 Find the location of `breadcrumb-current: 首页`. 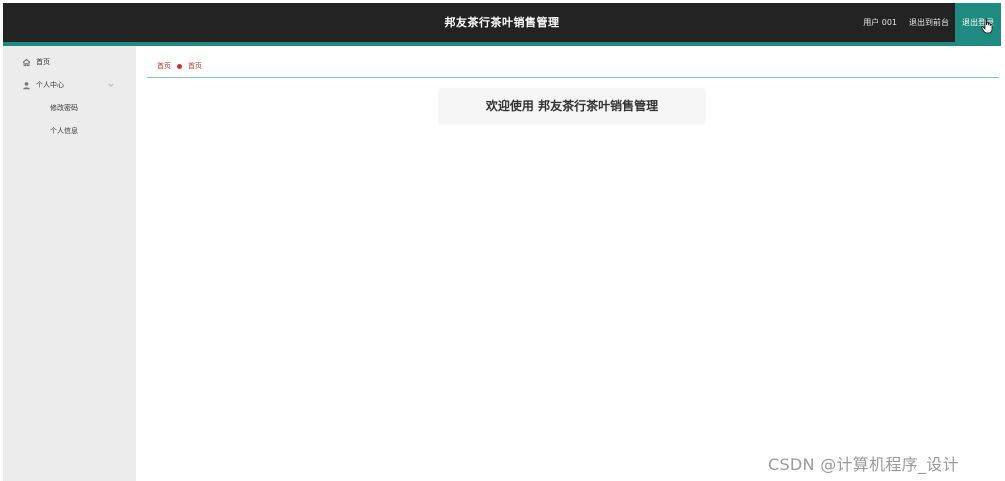

breadcrumb-current: 首页 is located at coordinates (195, 66).